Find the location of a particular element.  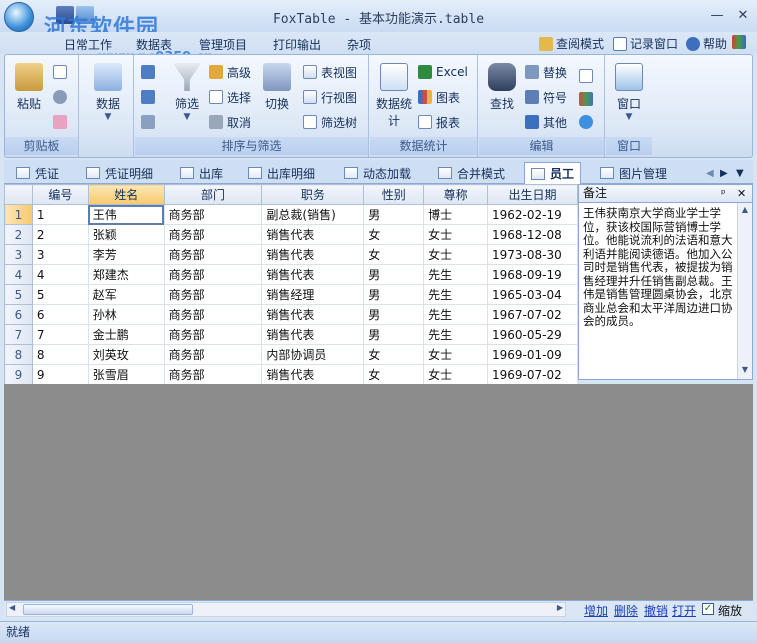

table-row: 7 7 金士鹏 商务部 销售代表男先生 1960-05-29 is located at coordinates (291, 334).